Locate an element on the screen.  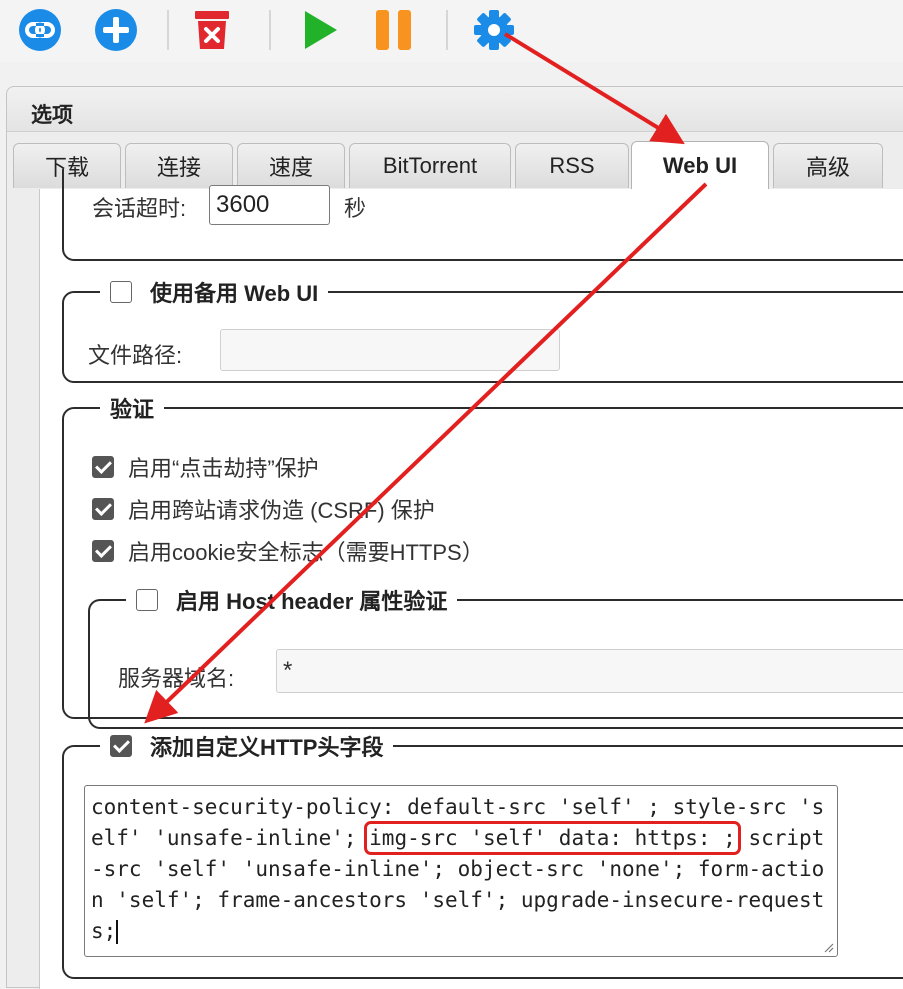
file-path-label: 文件路径: is located at coordinates (135, 355).